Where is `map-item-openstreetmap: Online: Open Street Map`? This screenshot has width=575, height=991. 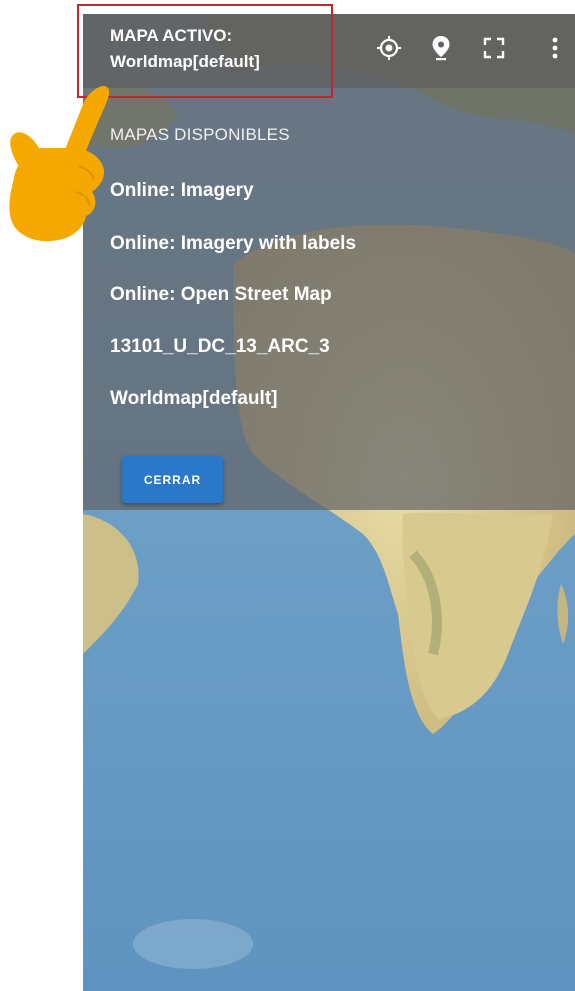
map-item-openstreetmap: Online: Open Street Map is located at coordinates (221, 295).